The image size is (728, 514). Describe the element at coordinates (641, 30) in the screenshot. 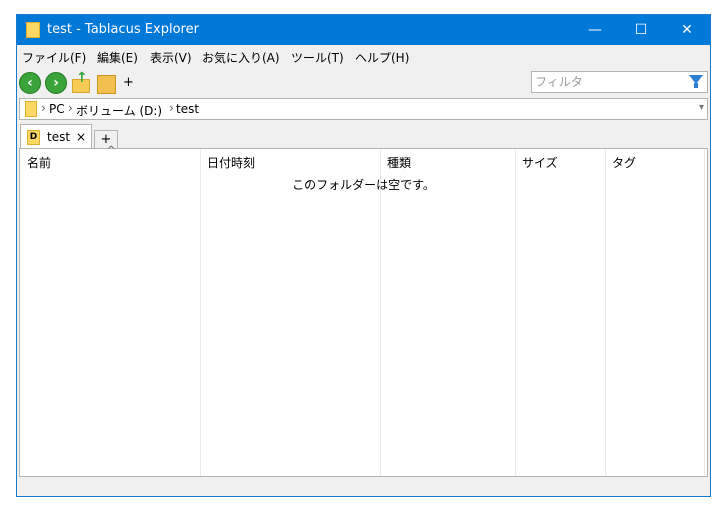

I see `maximize-button: ☐` at that location.